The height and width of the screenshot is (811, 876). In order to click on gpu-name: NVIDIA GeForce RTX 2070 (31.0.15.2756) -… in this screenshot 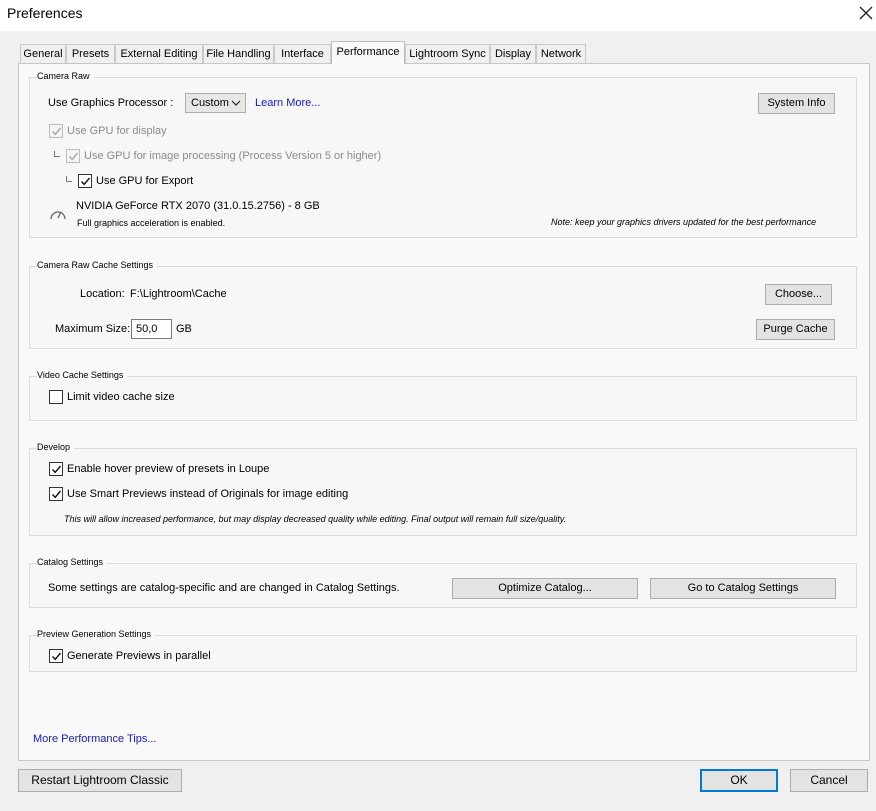, I will do `click(198, 206)`.